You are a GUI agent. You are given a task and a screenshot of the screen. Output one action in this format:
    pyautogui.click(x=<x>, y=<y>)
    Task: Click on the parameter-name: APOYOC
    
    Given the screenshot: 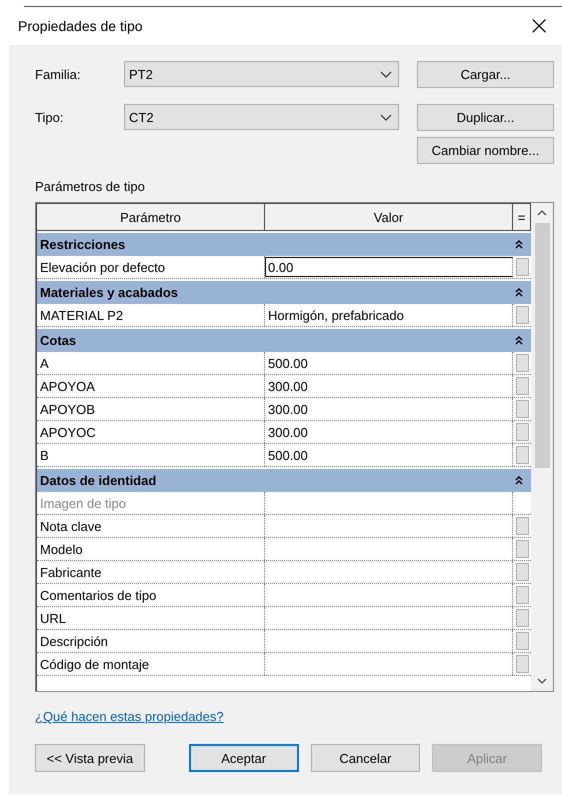 What is the action you would take?
    pyautogui.click(x=151, y=432)
    